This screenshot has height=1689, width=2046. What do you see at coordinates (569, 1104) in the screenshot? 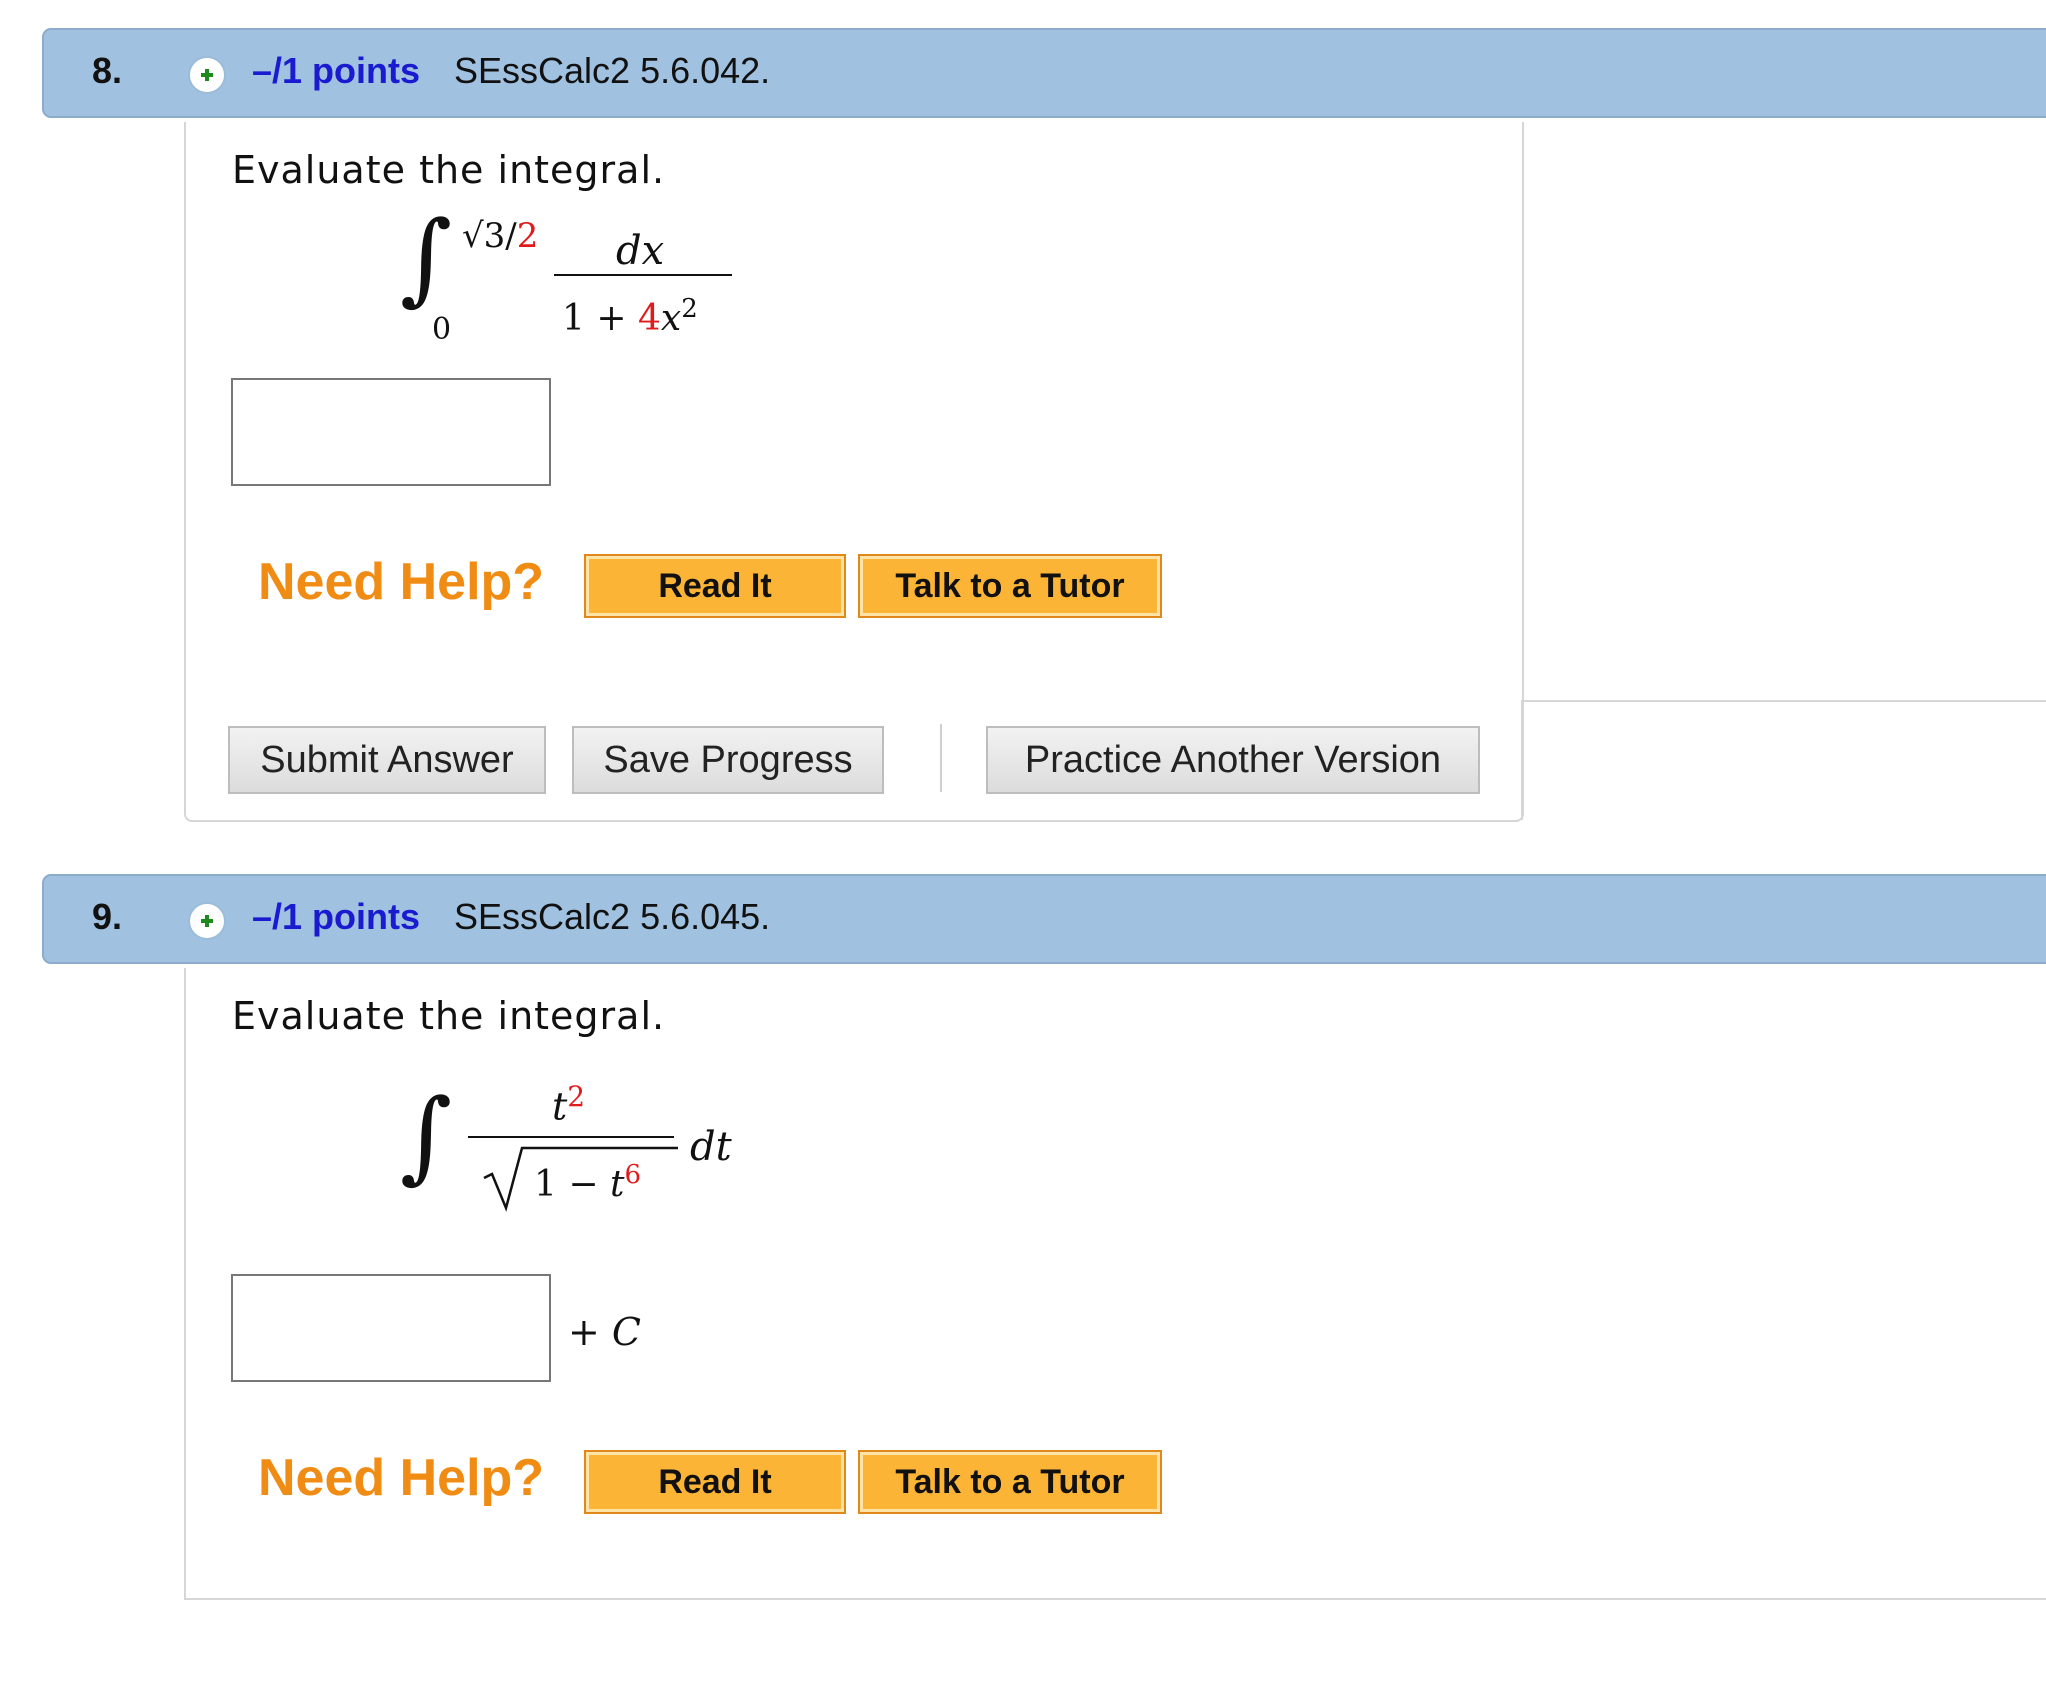
I see `numerator: t2` at bounding box center [569, 1104].